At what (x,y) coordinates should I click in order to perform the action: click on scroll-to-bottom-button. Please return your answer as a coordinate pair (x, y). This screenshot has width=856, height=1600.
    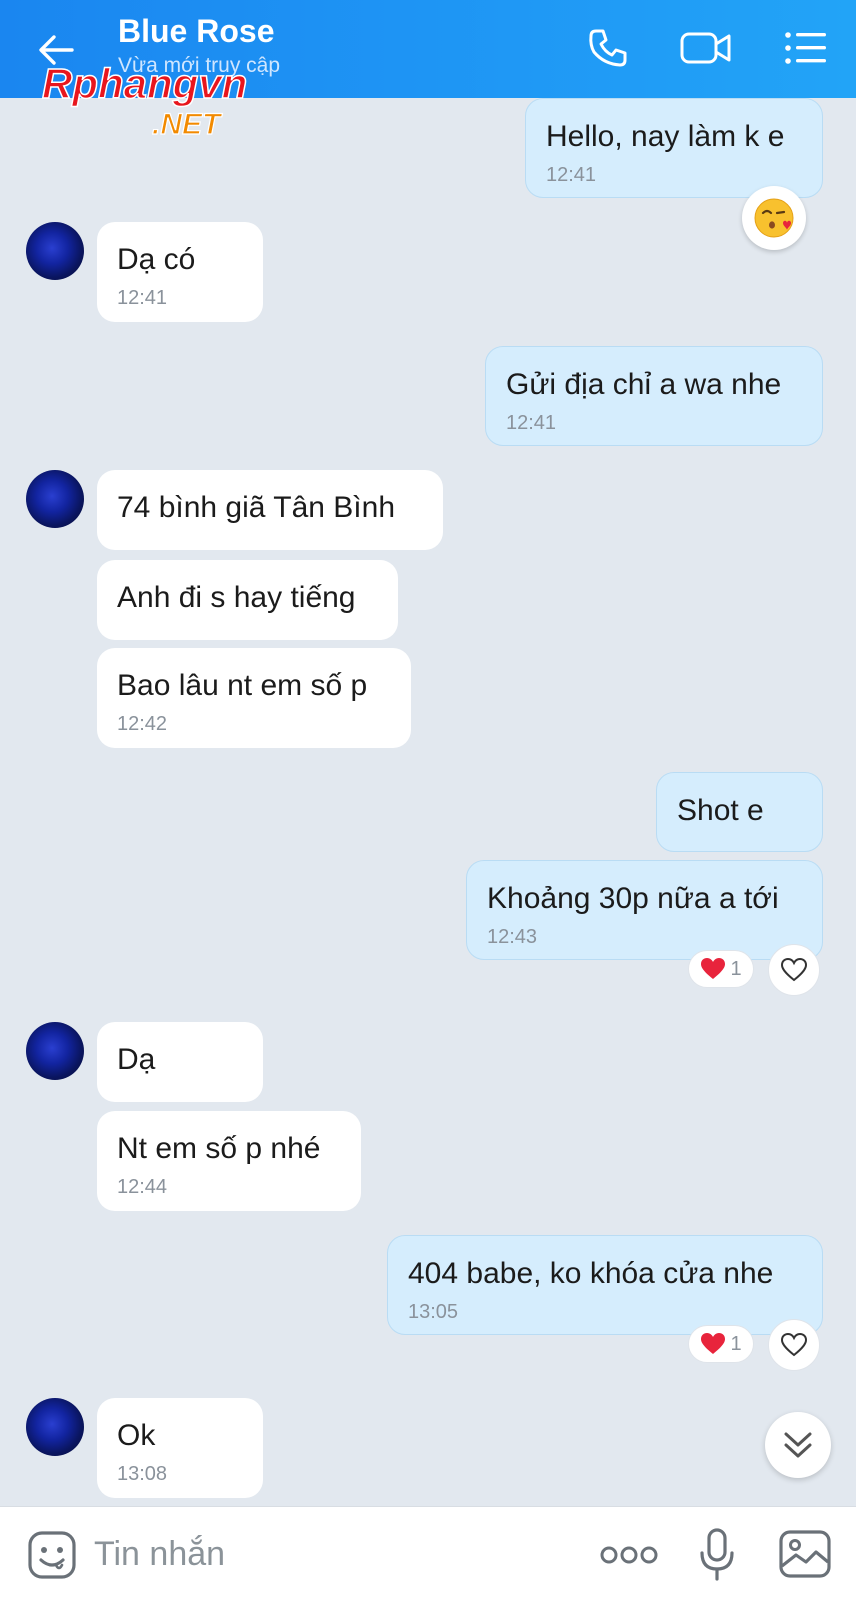
    Looking at the image, I should click on (798, 1445).